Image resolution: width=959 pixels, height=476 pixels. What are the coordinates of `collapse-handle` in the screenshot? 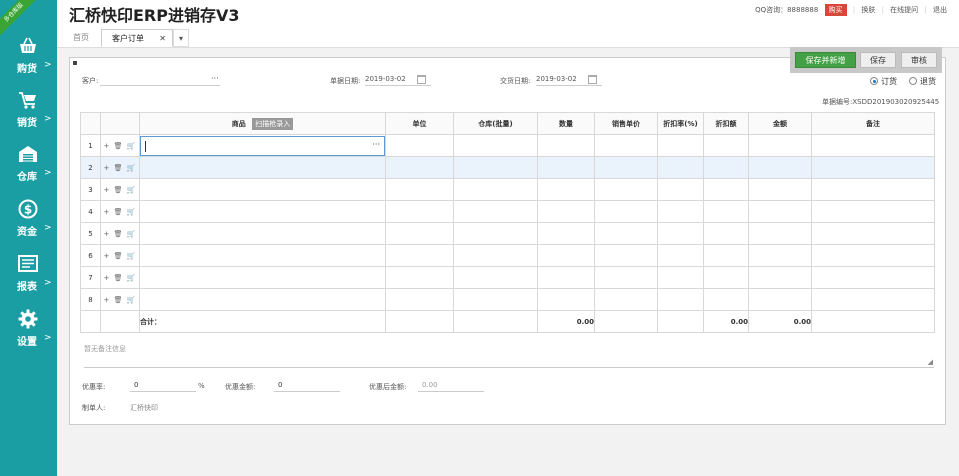 It's located at (75, 63).